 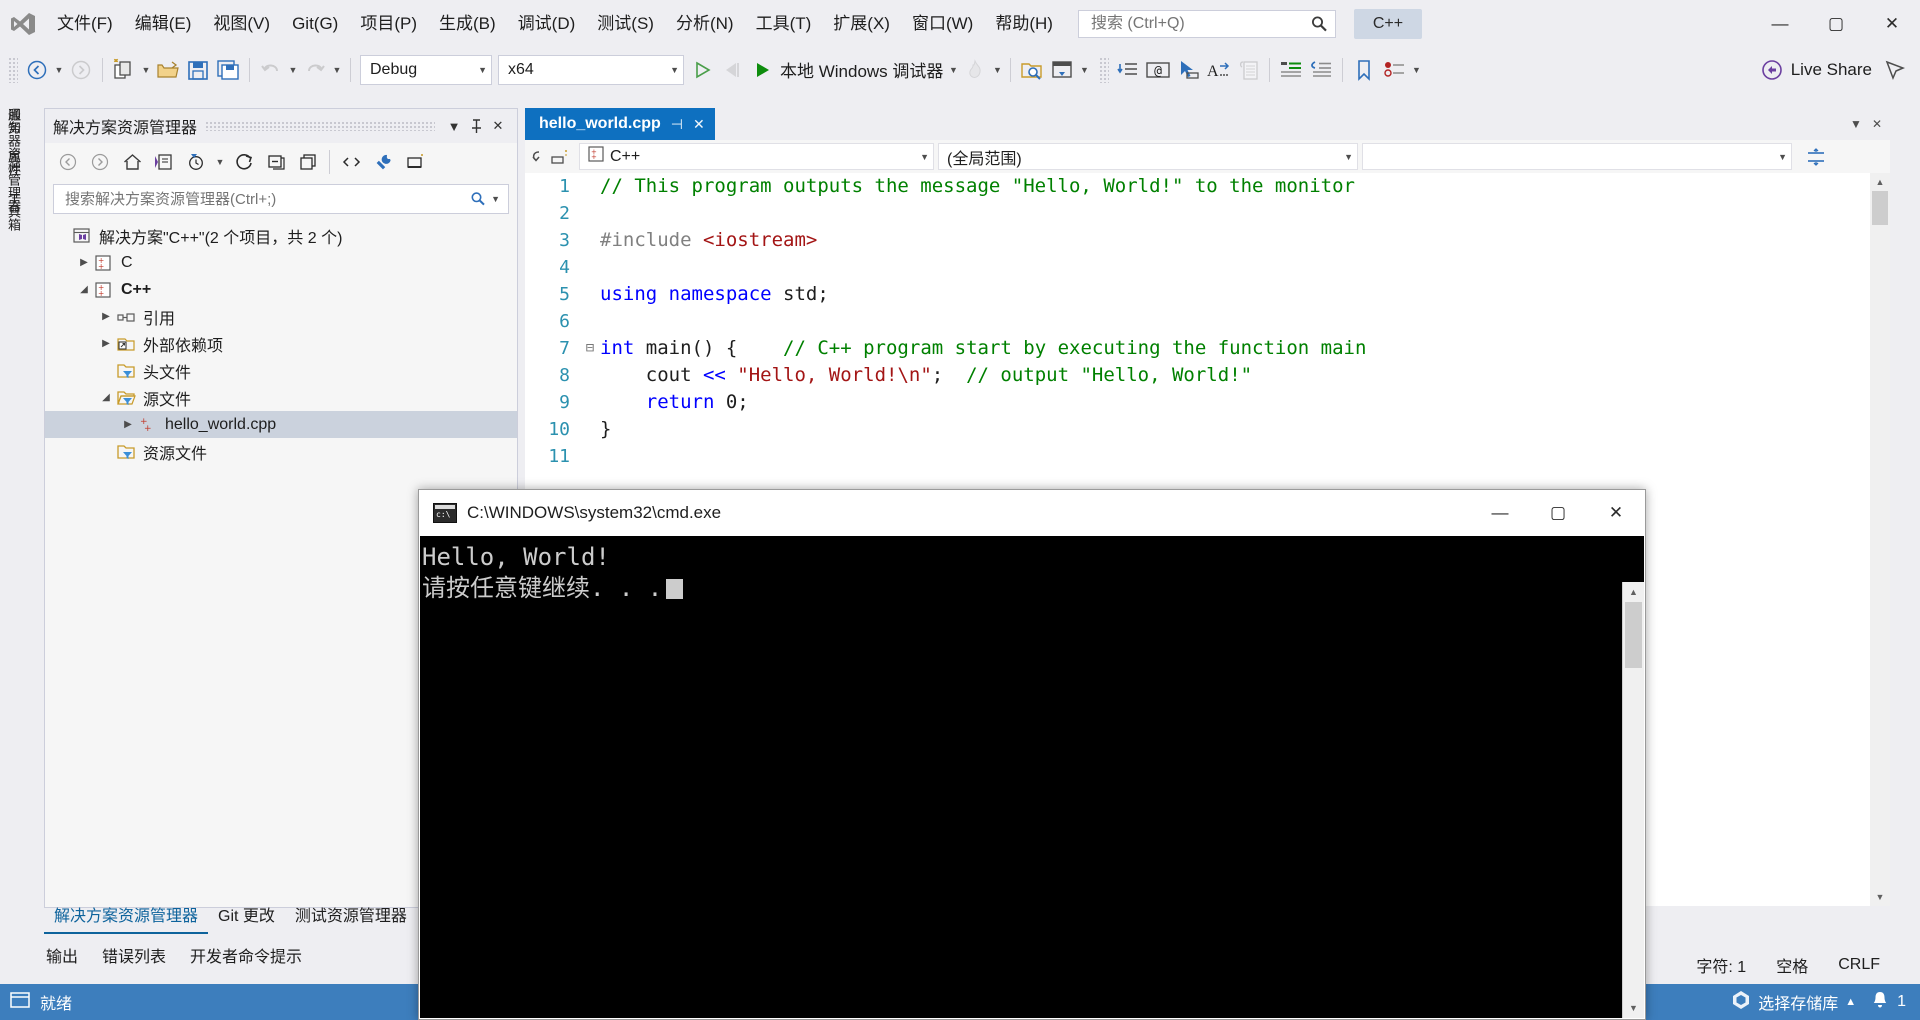 I want to click on vtab-notifications: 通知, so click(x=13, y=121).